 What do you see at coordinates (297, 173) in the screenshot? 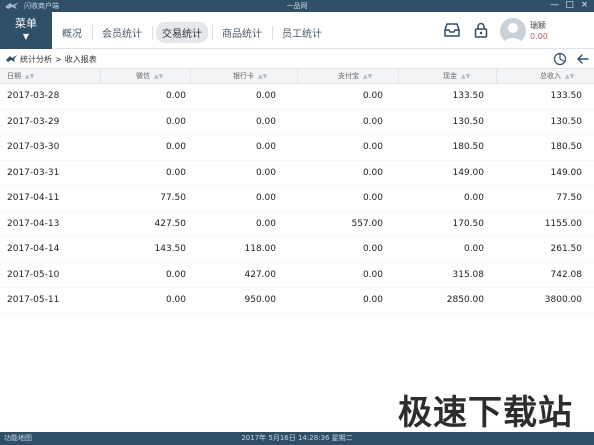
I see `table-row: 2017-03-31 0.00 0.00 0.00 149.00 149.00` at bounding box center [297, 173].